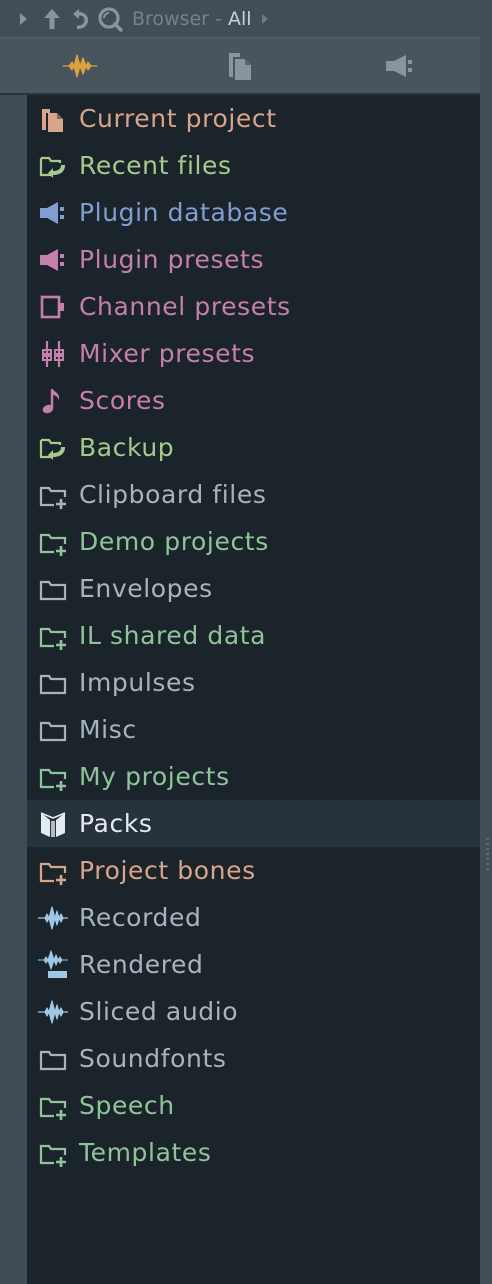 Image resolution: width=492 pixels, height=1284 pixels. I want to click on tree-item-soundfonts: Soundfonts, so click(253, 1058).